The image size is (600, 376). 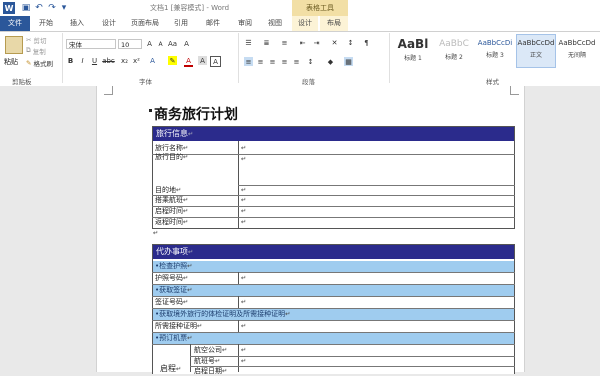 I want to click on tab-insert: 插入, so click(x=77, y=23).